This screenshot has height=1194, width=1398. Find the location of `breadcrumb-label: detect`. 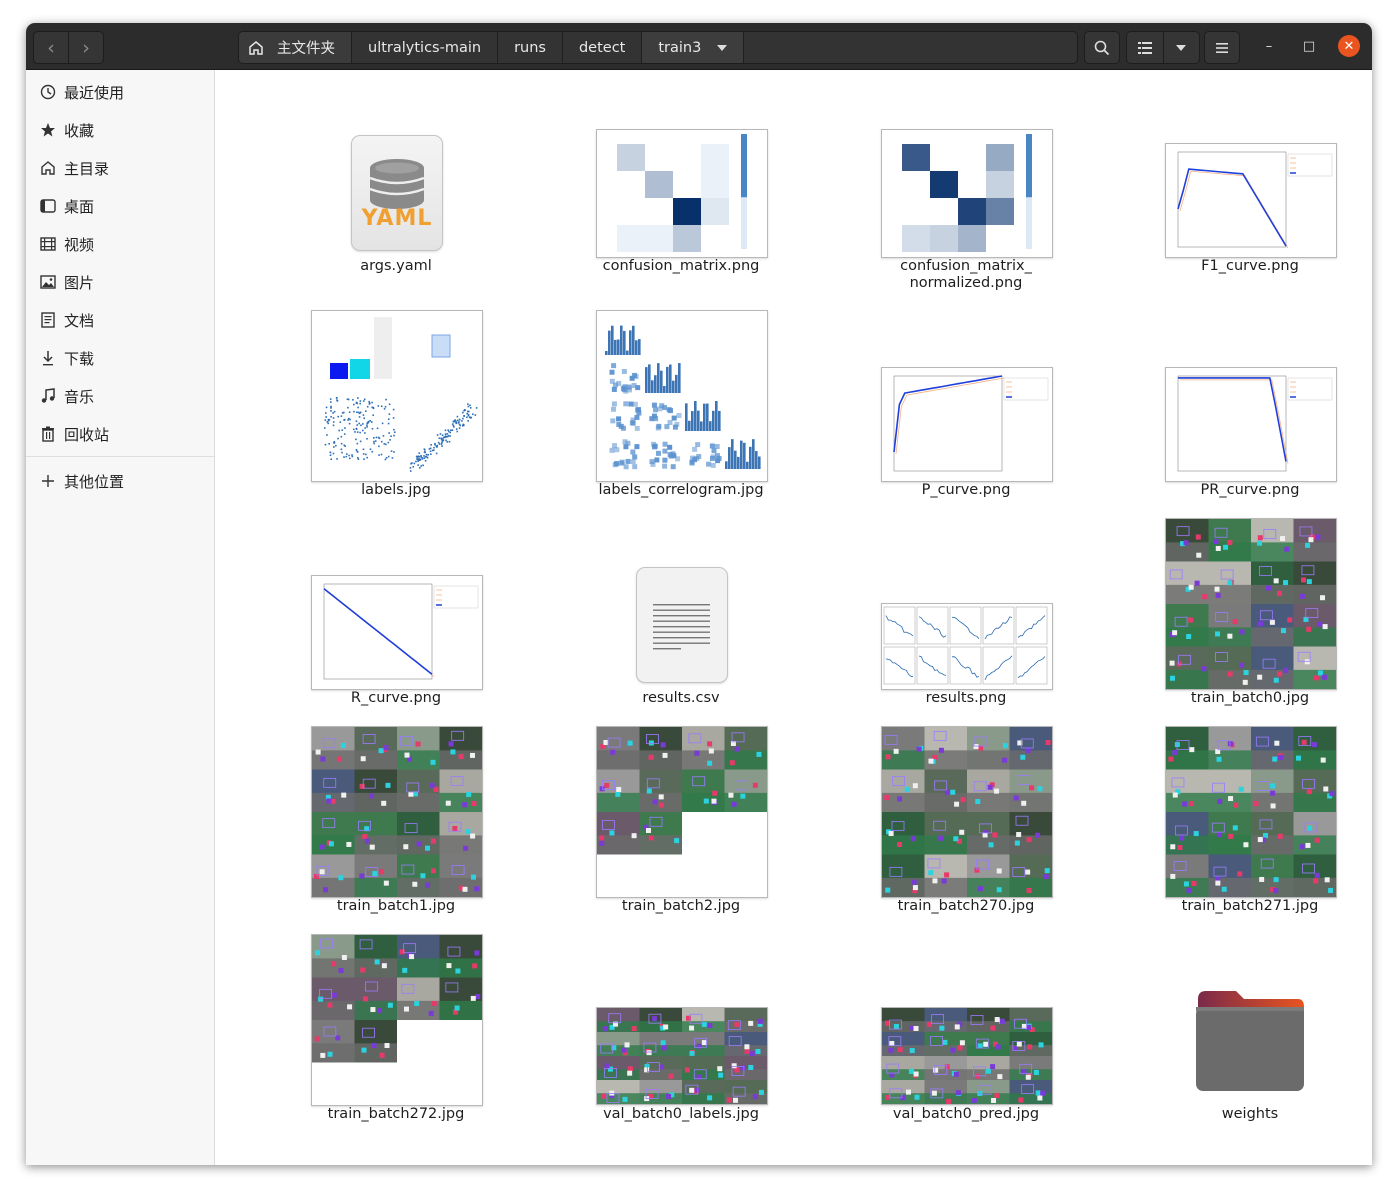

breadcrumb-label: detect is located at coordinates (602, 47).